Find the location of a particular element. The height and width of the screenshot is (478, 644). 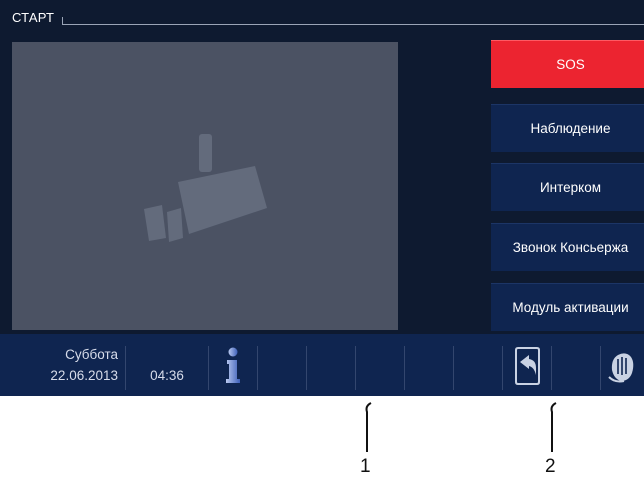

camera-icon is located at coordinates (205, 188).